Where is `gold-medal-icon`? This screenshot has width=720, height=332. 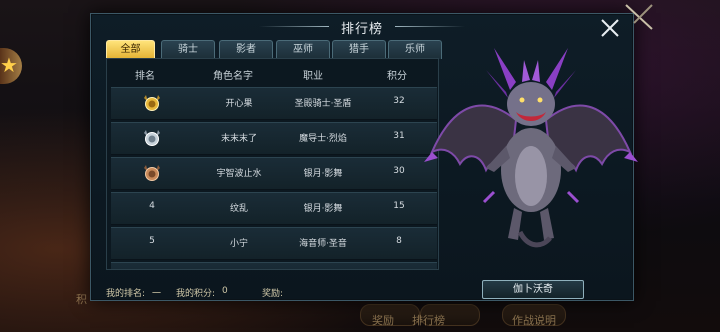
gold-medal-icon is located at coordinates (152, 103).